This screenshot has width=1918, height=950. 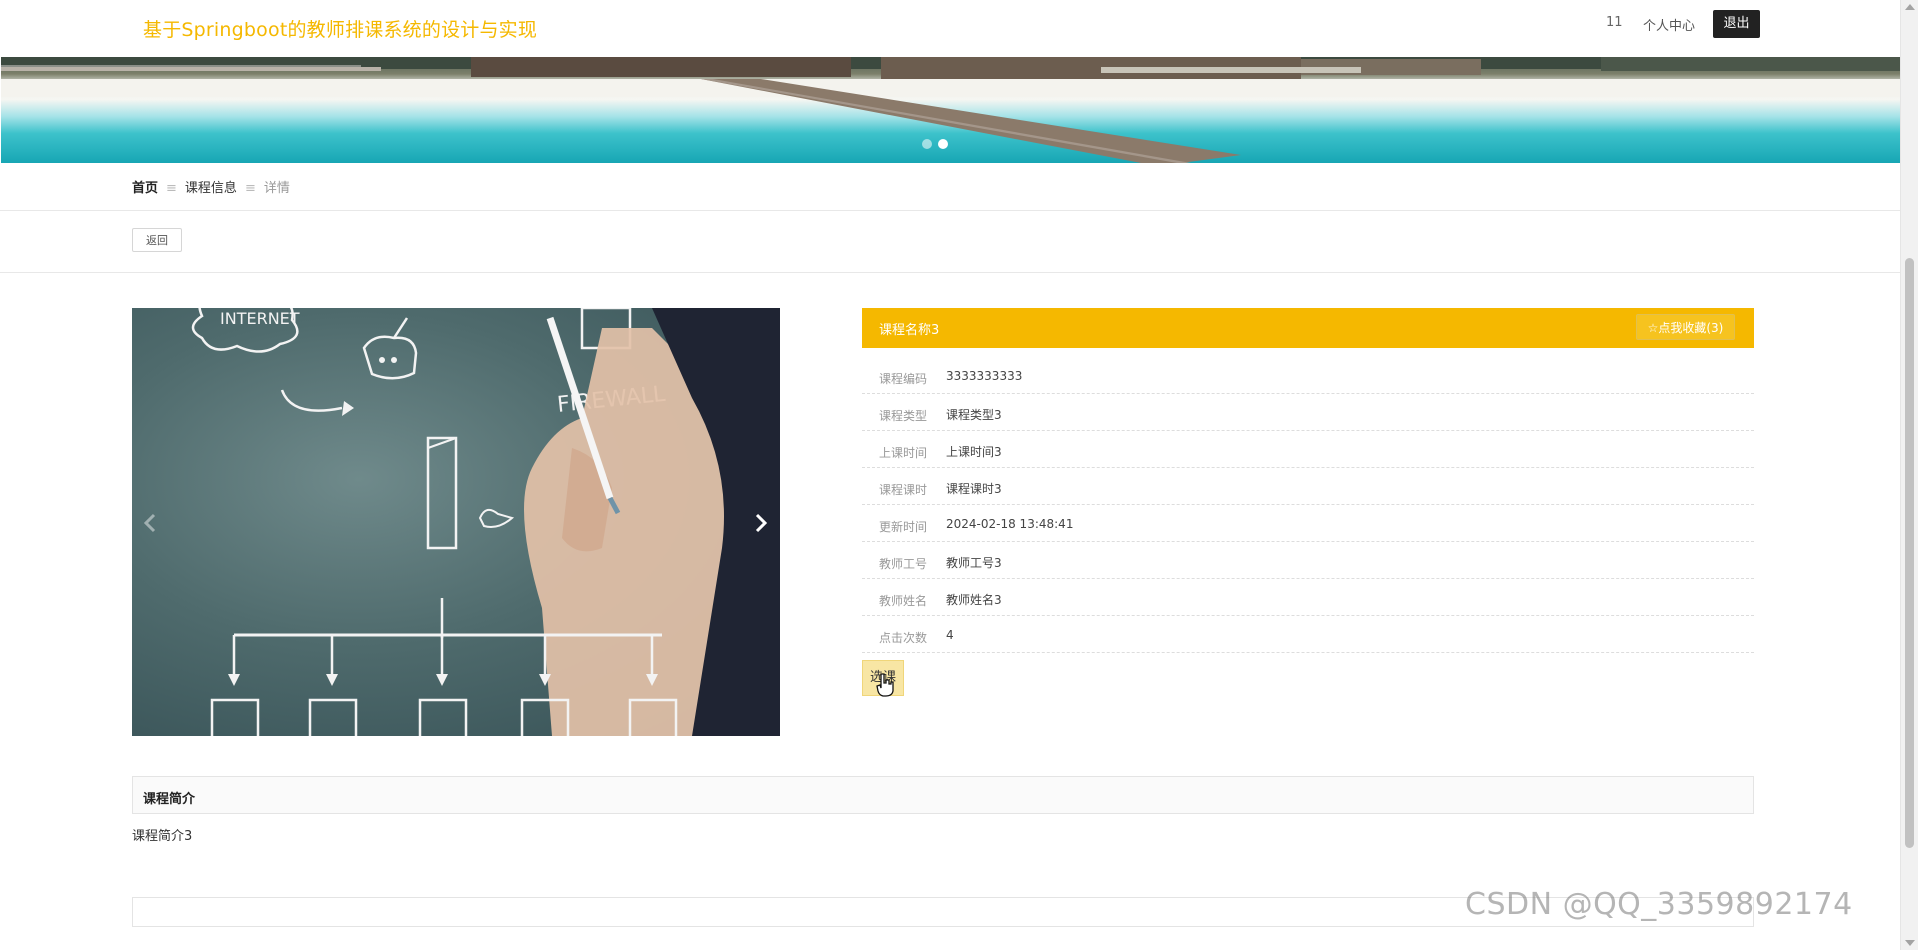 I want to click on intro-section-header: 课程简介, so click(x=943, y=795).